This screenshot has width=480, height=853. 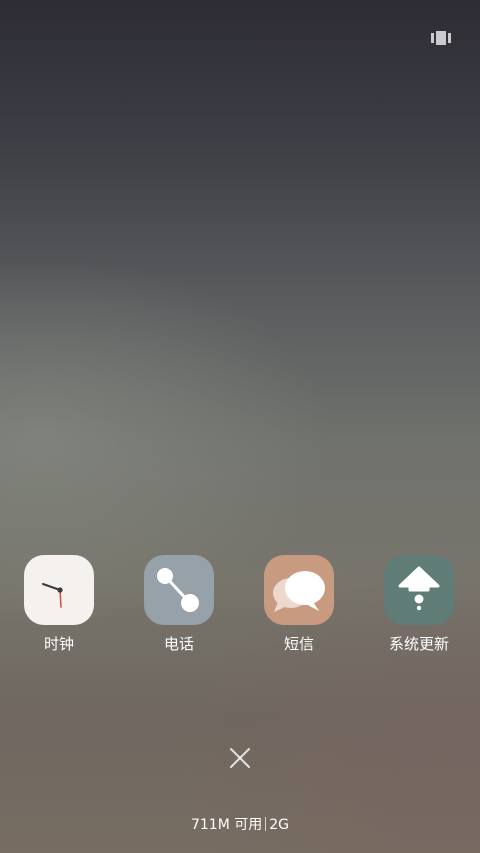 I want to click on app-label-messages: 短信, so click(x=298, y=644).